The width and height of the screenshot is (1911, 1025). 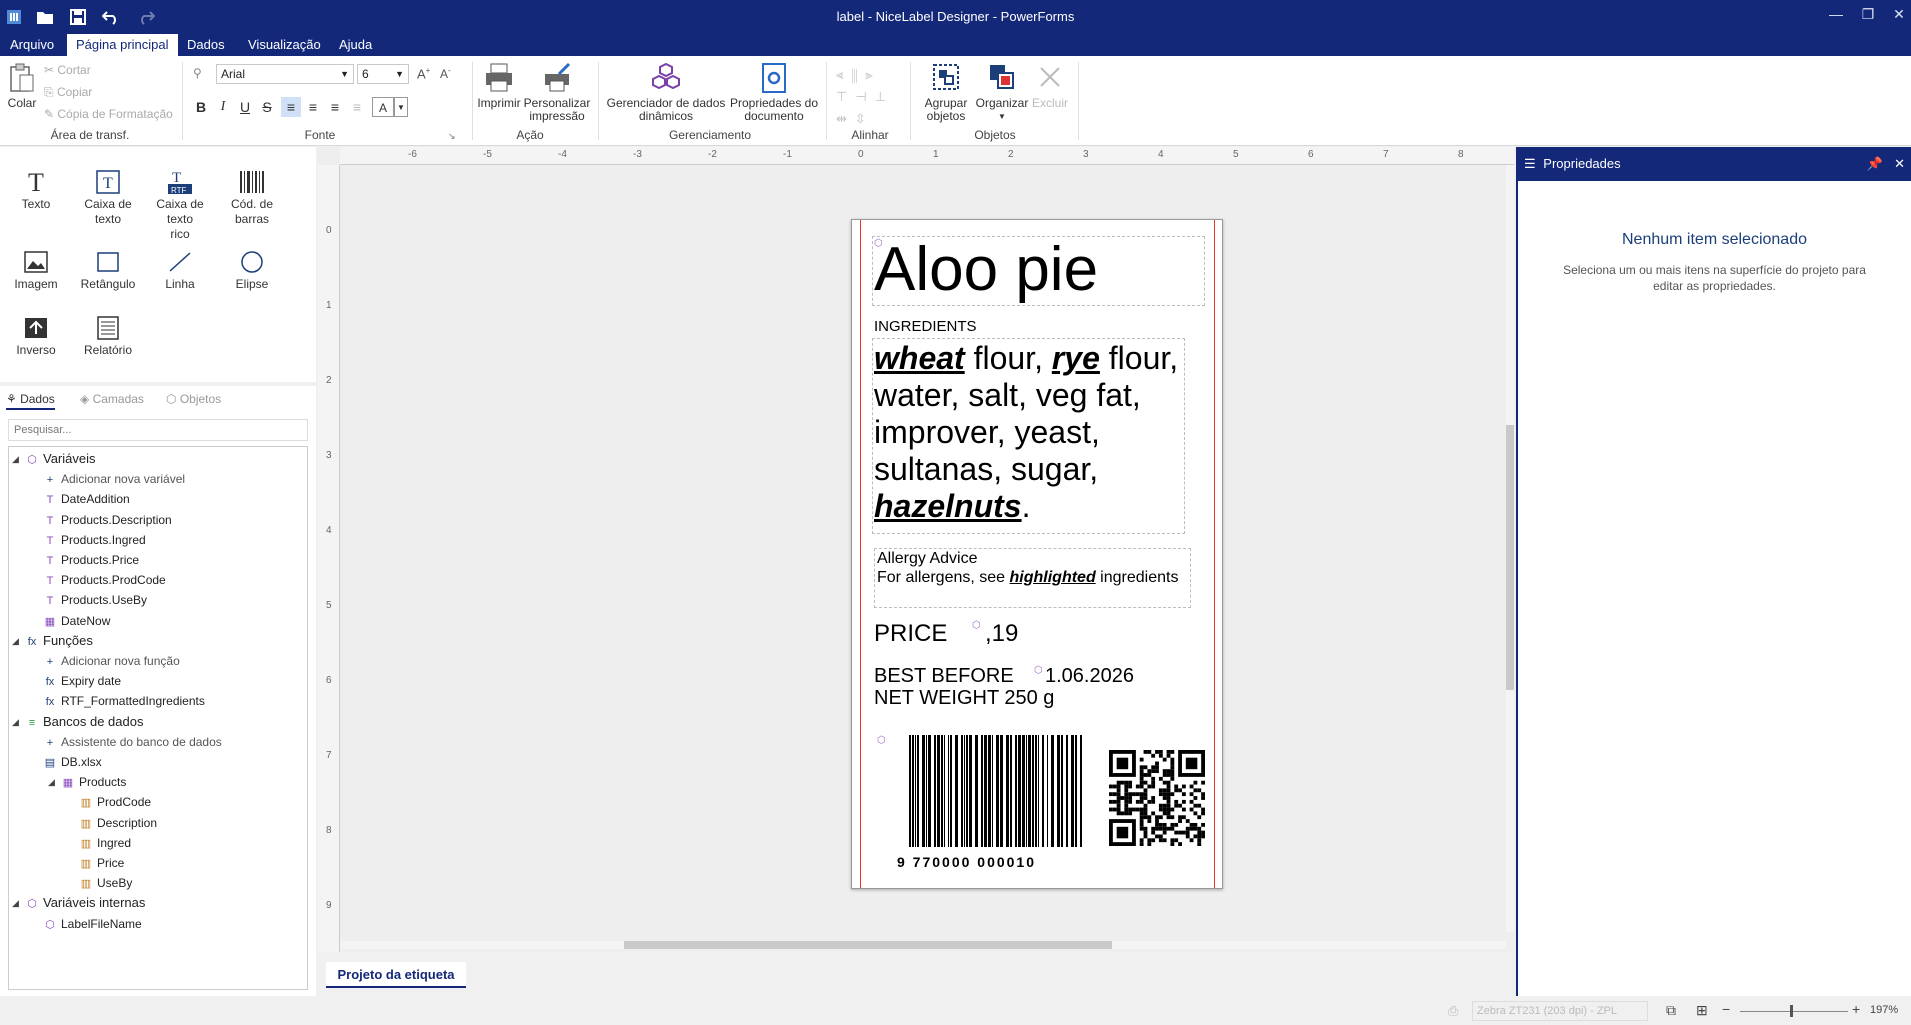 I want to click on align-right-text-icon: ≡, so click(x=335, y=107).